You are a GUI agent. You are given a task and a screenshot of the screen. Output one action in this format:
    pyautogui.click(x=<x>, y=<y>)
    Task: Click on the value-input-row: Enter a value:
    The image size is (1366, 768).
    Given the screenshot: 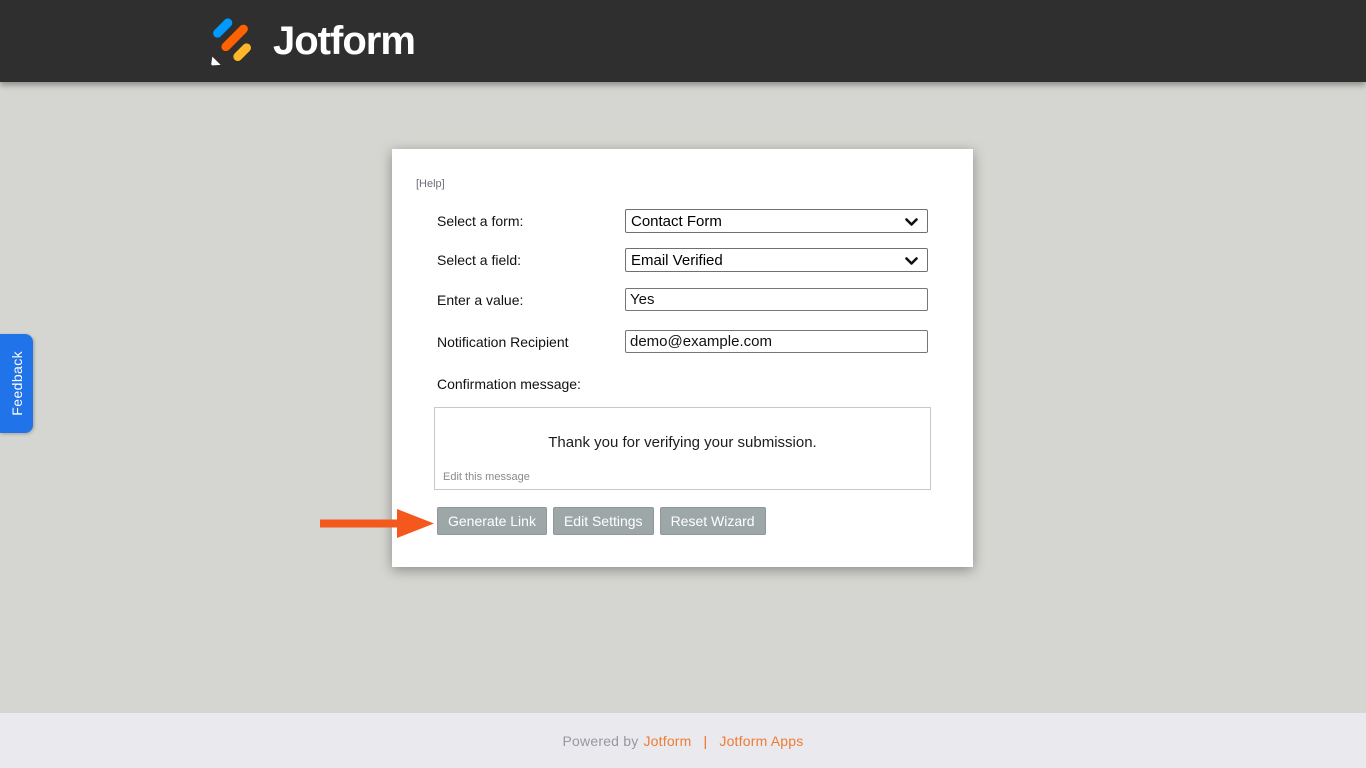 What is the action you would take?
    pyautogui.click(x=682, y=299)
    